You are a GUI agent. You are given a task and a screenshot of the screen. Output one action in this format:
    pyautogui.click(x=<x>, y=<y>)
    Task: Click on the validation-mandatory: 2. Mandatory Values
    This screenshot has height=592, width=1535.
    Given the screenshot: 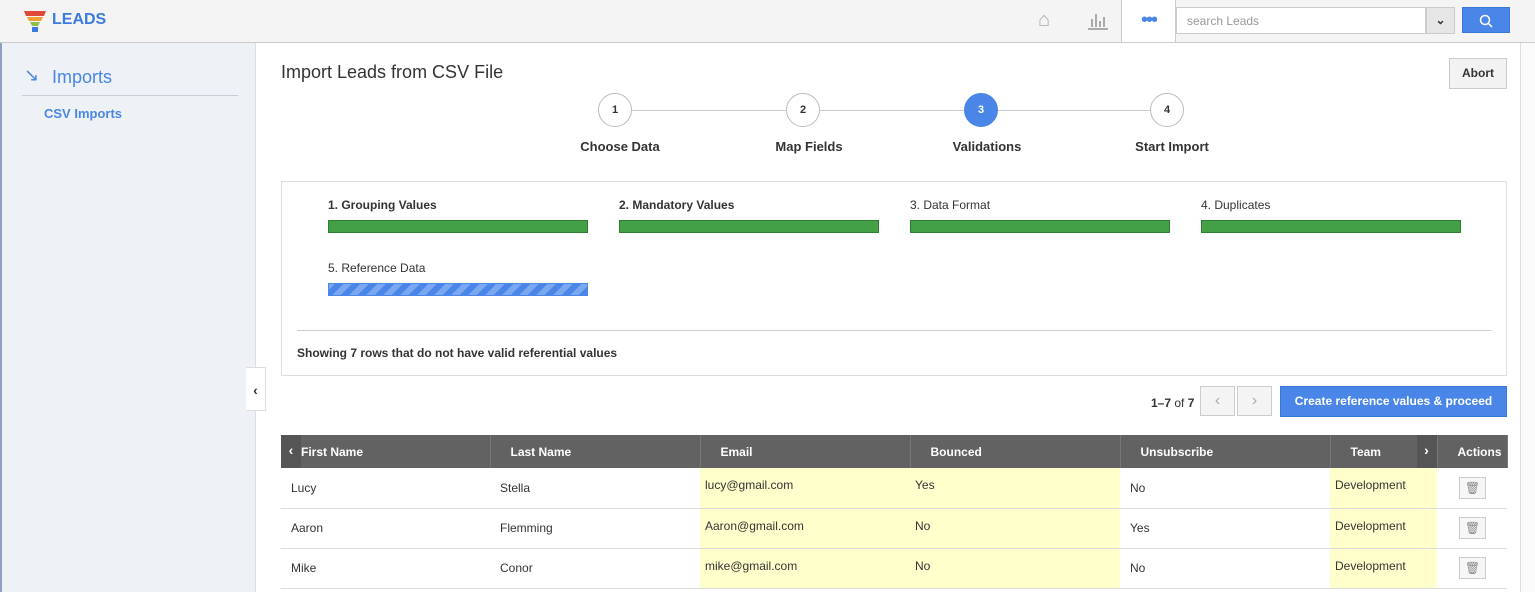 What is the action you would take?
    pyautogui.click(x=749, y=215)
    